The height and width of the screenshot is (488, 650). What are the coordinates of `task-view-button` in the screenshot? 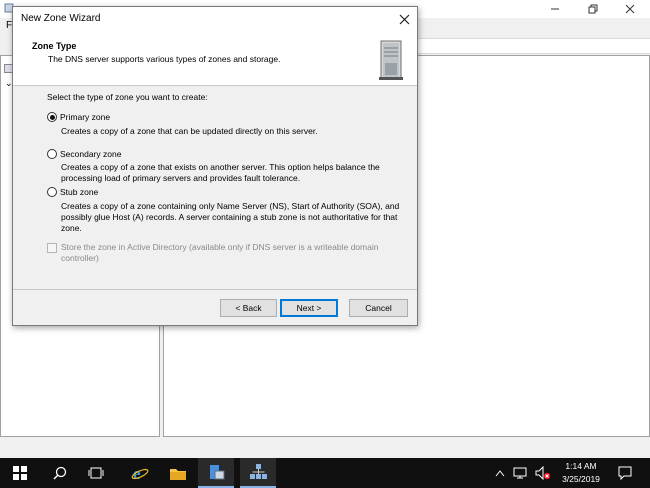 It's located at (96, 473).